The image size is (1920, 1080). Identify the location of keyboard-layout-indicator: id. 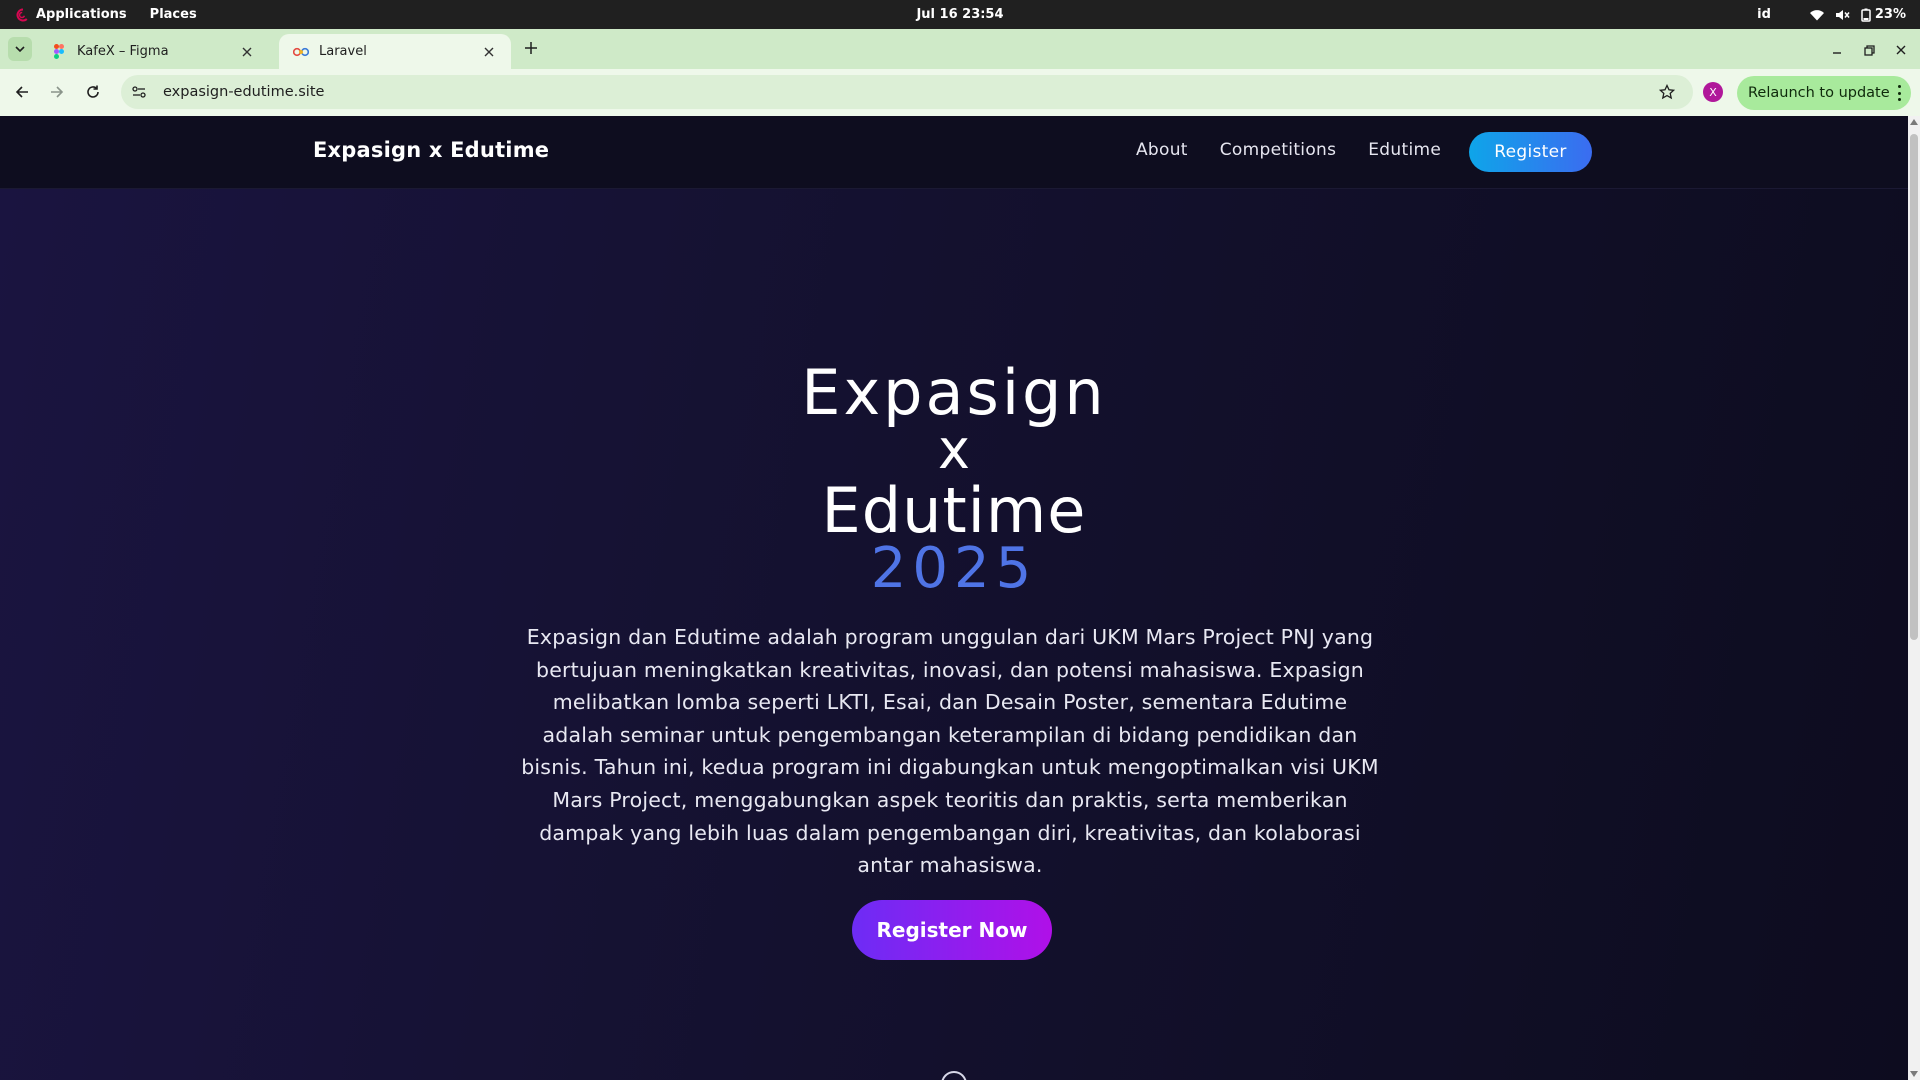
(1764, 14).